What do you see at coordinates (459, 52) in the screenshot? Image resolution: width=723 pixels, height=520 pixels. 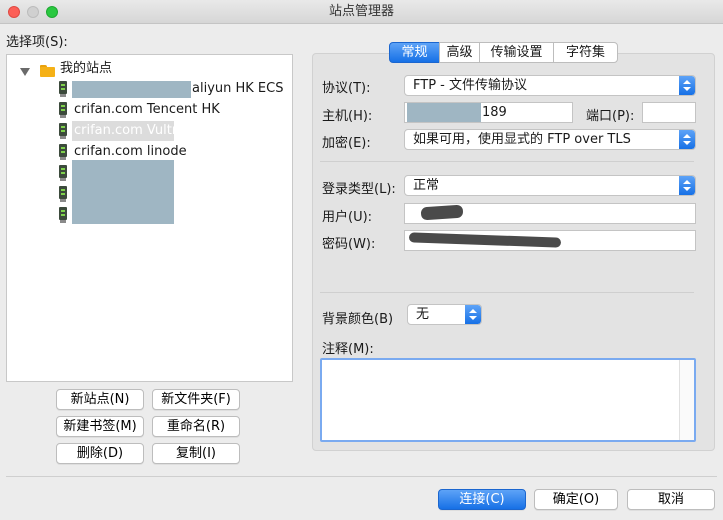 I see `tab-advanced: 高级` at bounding box center [459, 52].